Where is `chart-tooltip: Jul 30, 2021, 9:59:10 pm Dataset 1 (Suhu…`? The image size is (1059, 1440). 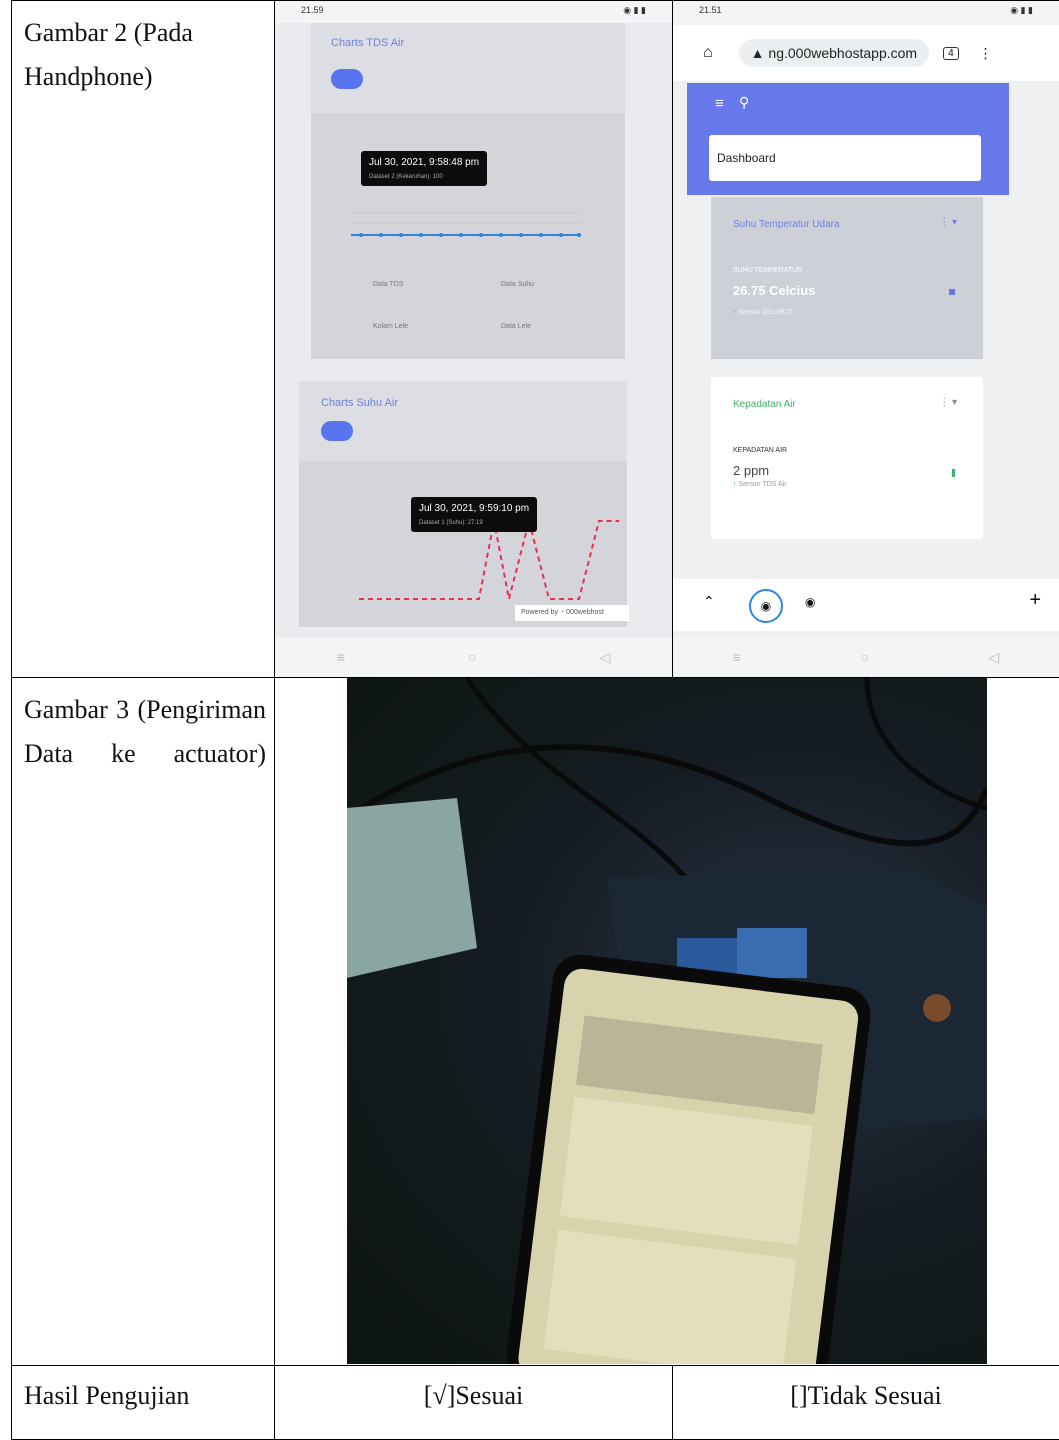 chart-tooltip: Jul 30, 2021, 9:59:10 pm Dataset 1 (Suhu… is located at coordinates (474, 514).